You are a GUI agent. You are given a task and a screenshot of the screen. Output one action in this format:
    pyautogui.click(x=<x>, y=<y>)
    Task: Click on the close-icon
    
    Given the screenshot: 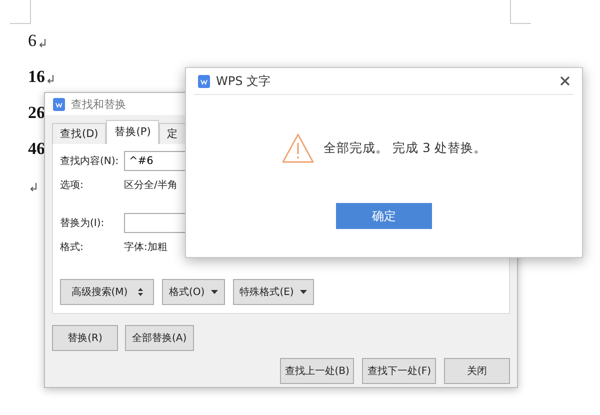 What is the action you would take?
    pyautogui.click(x=565, y=81)
    